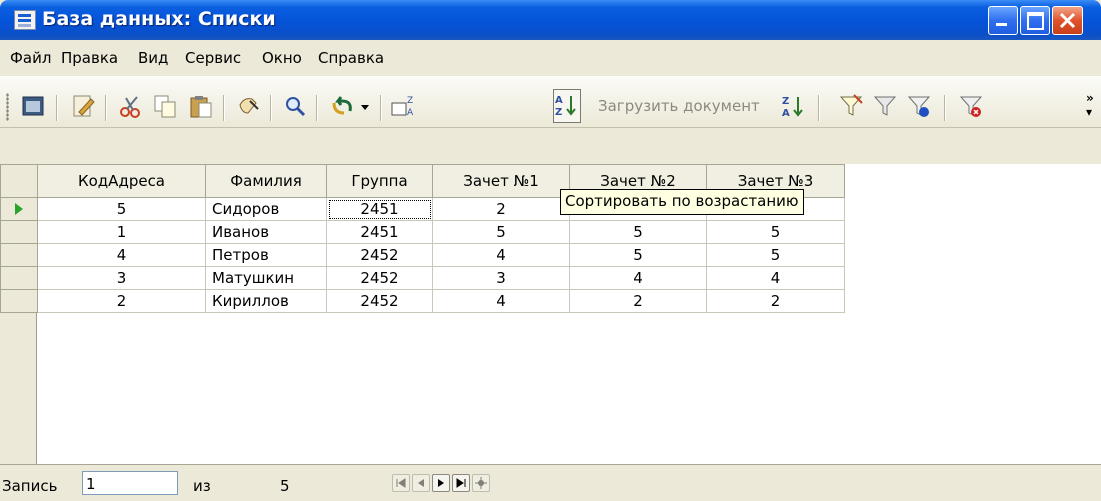 The image size is (1101, 501). Describe the element at coordinates (202, 486) in the screenshot. I see `of-label: из` at that location.